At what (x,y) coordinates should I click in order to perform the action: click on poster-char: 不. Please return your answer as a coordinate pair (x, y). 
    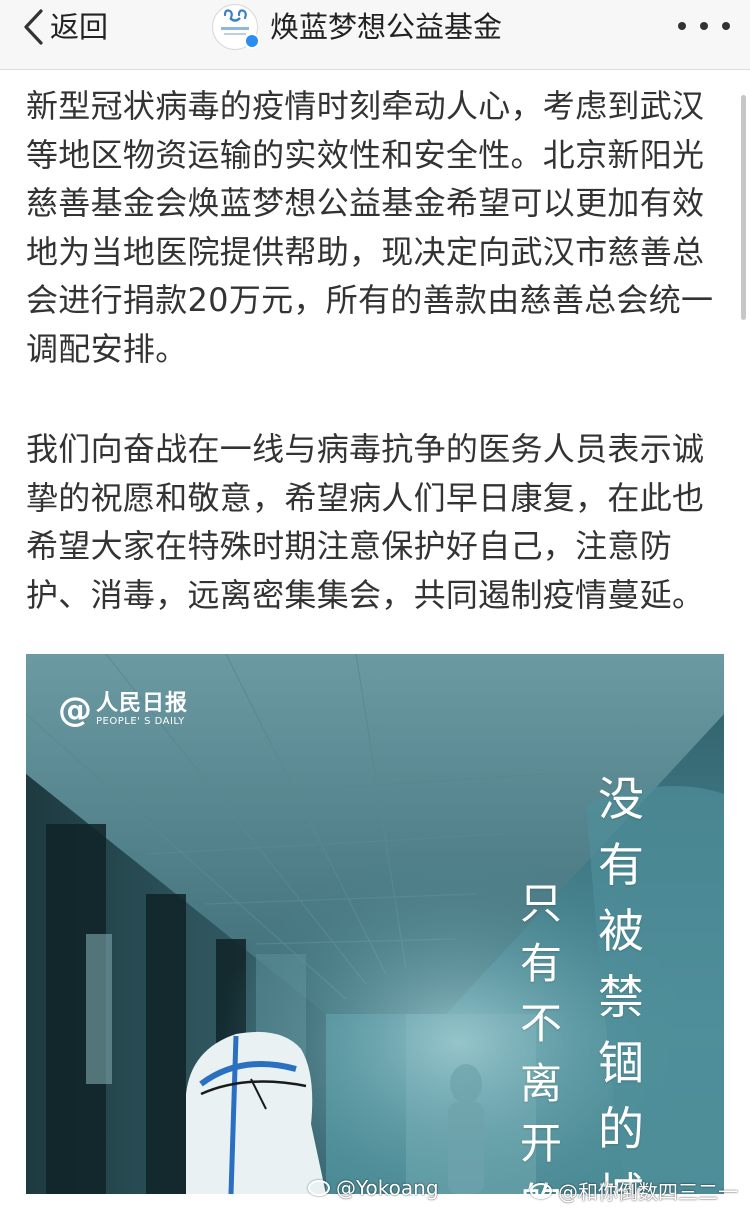
    Looking at the image, I should click on (541, 1023).